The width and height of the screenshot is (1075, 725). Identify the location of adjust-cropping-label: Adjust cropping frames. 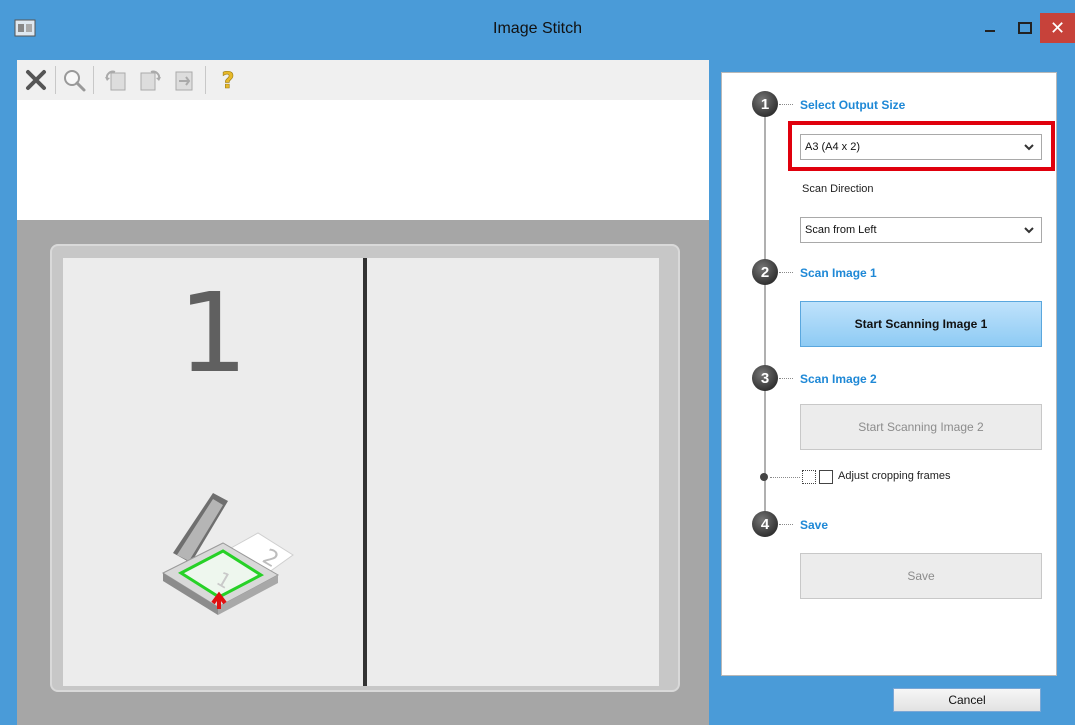
(894, 476).